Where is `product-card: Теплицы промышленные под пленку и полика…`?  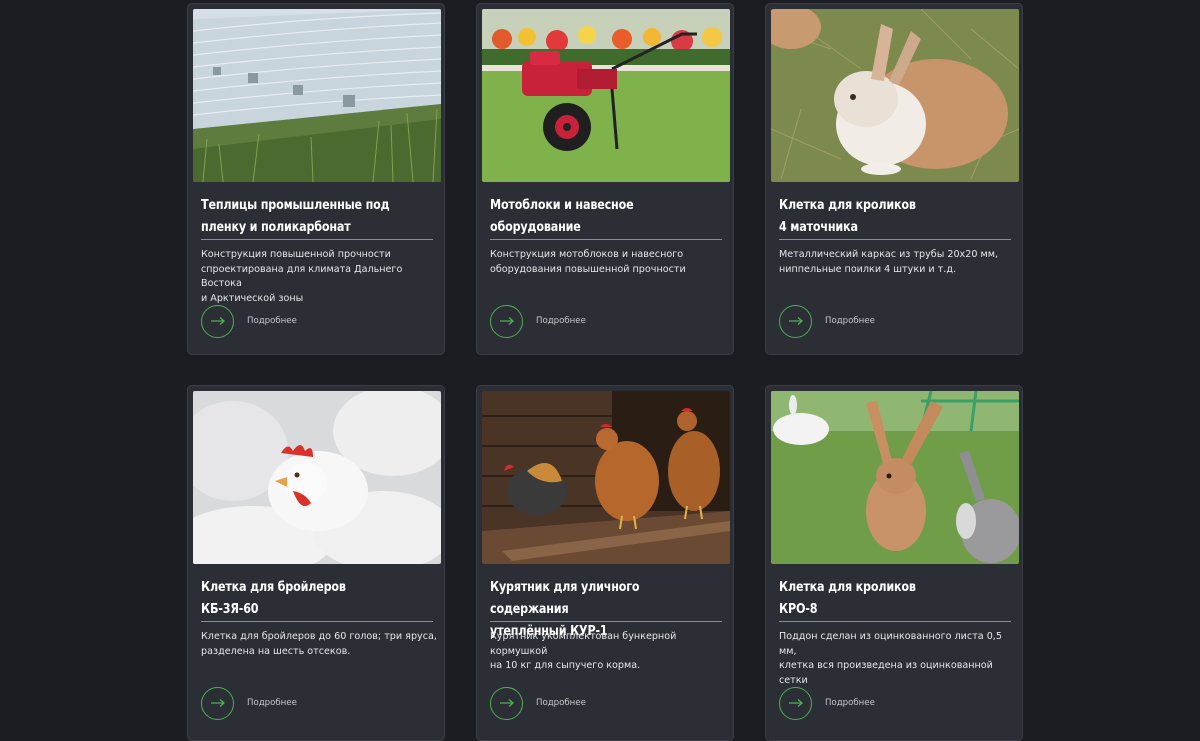
product-card: Теплицы промышленные под пленку и полика… is located at coordinates (316, 179).